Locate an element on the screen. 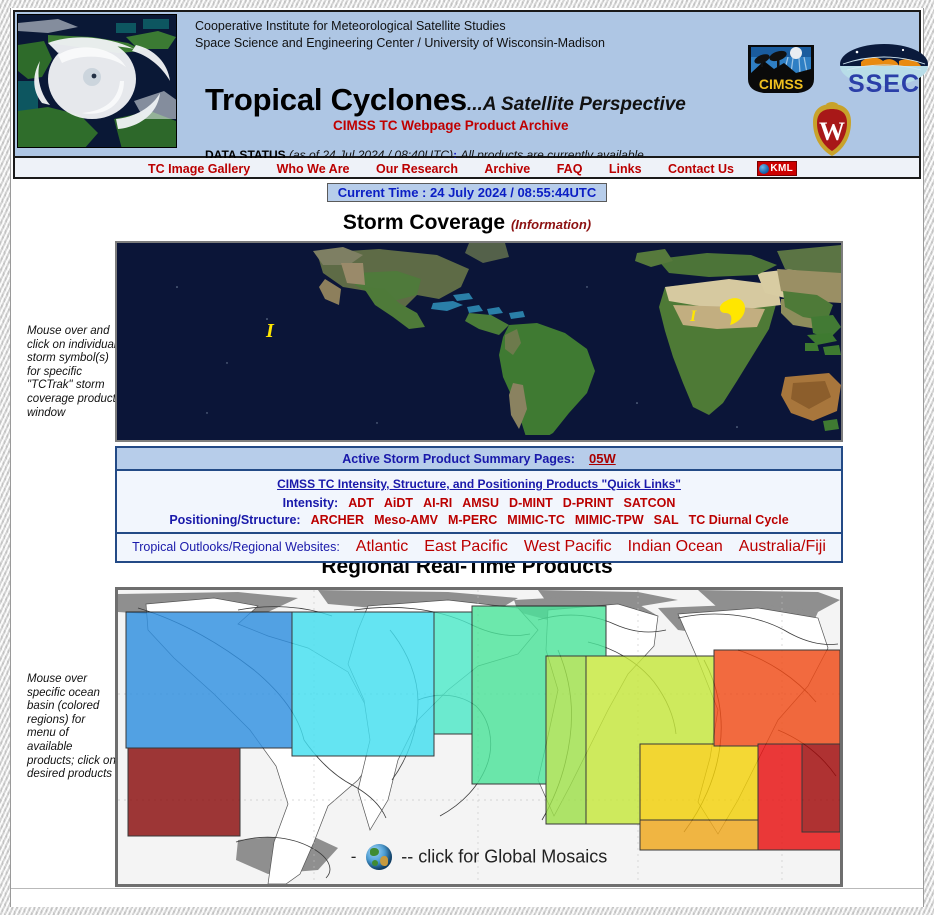 Image resolution: width=934 pixels, height=915 pixels. kml-button: KML is located at coordinates (777, 169).